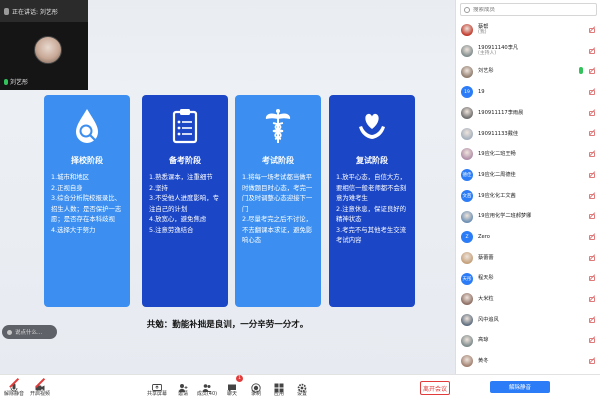 This screenshot has width=600, height=400. Describe the element at coordinates (67, 187) in the screenshot. I see `card-item: 2.正视自身` at that location.